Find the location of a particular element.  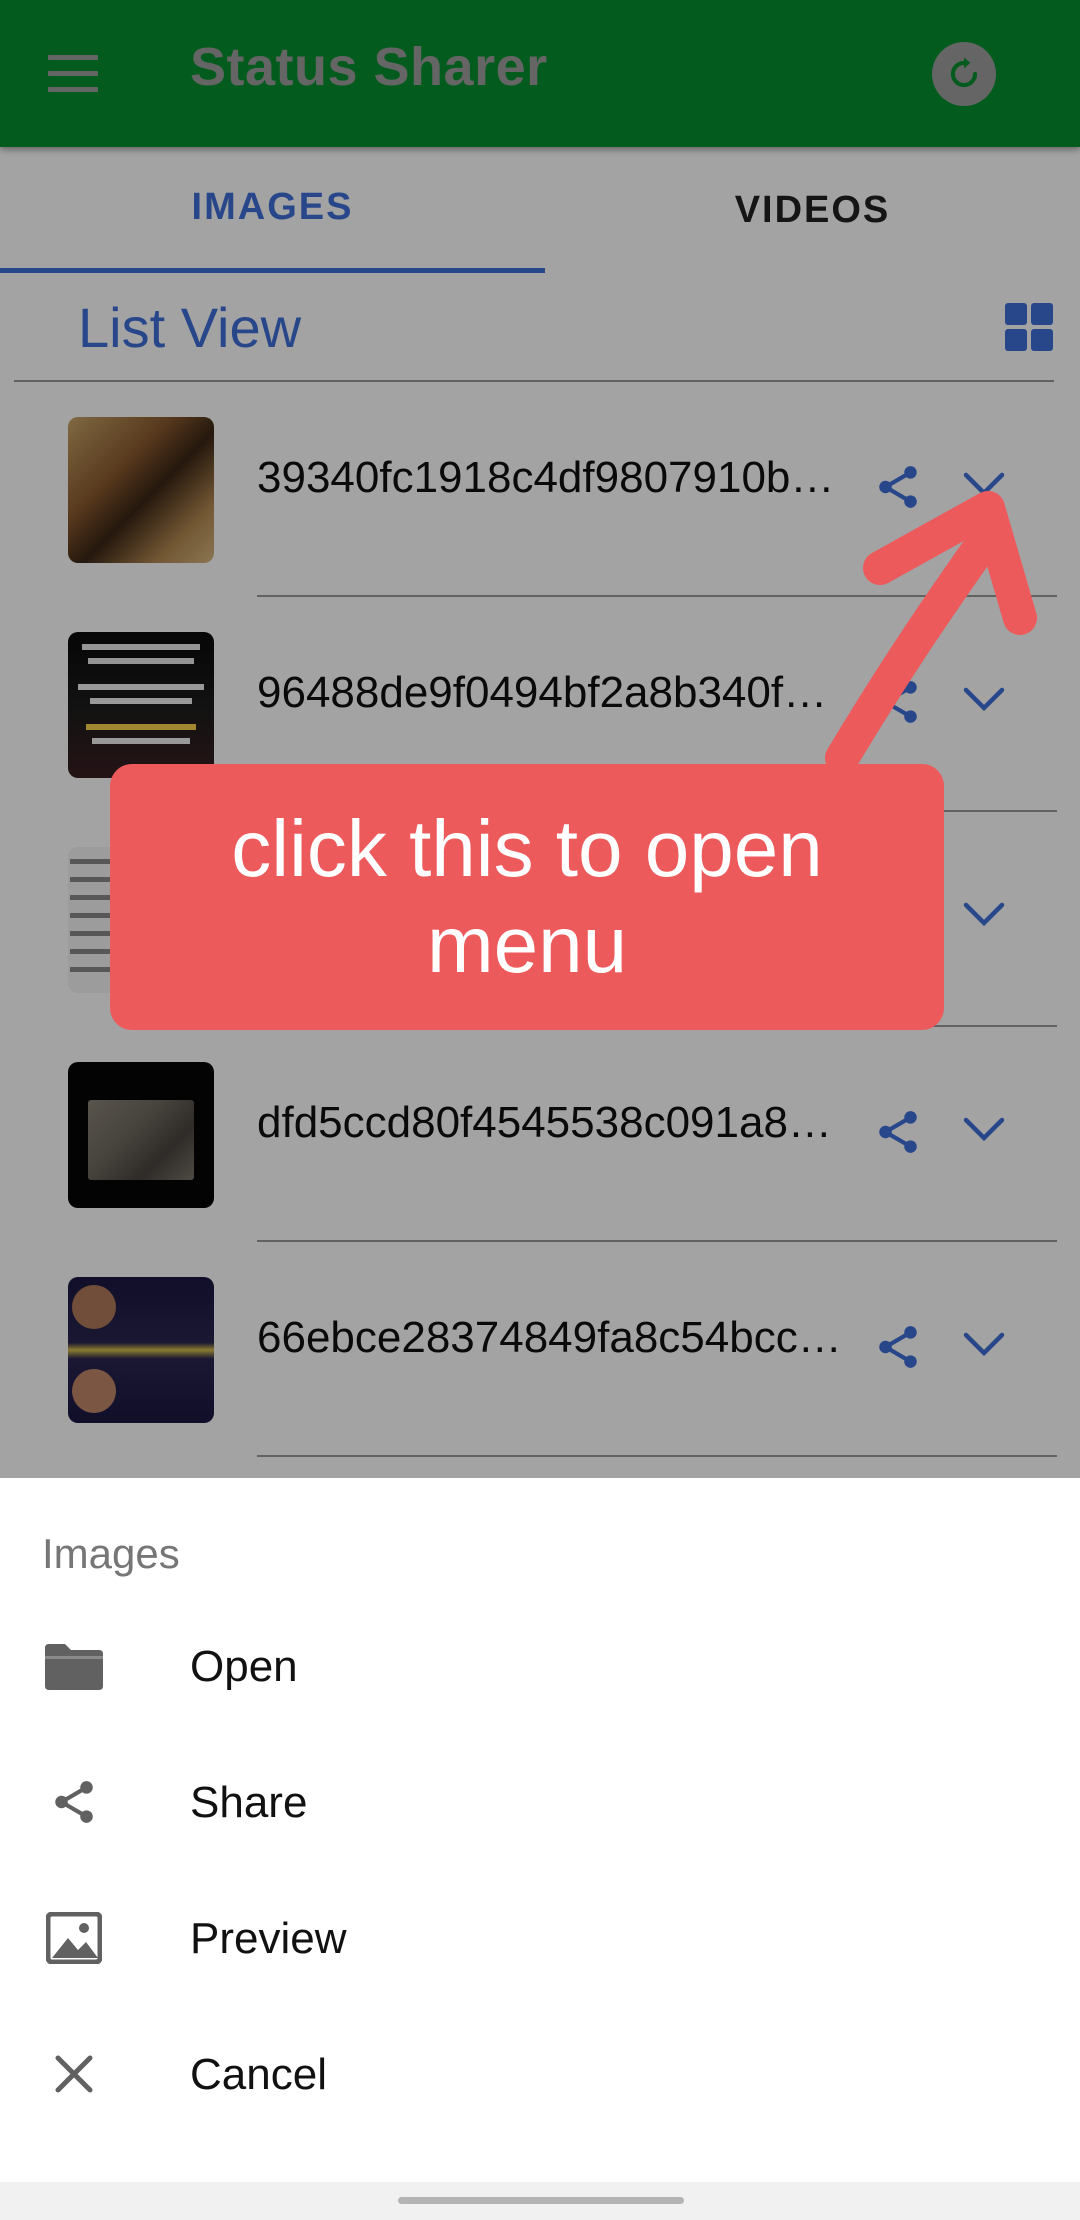

menu-item-label: Cancel is located at coordinates (258, 2074).